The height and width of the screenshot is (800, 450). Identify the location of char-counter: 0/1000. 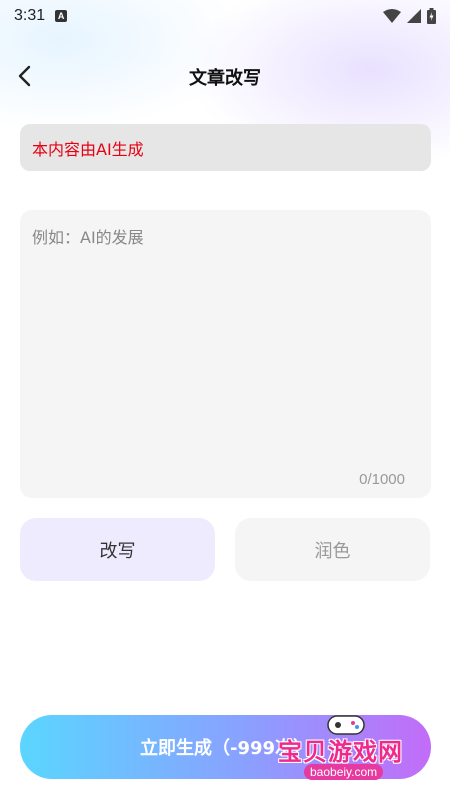
(382, 479).